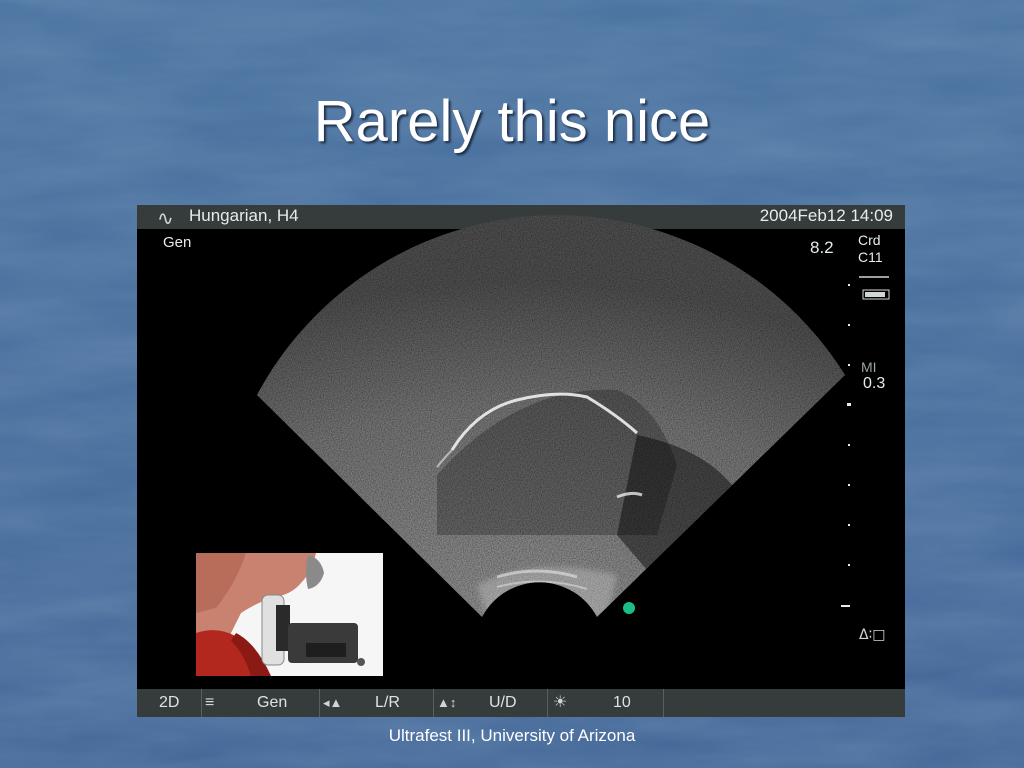 This screenshot has height=768, width=1024. Describe the element at coordinates (447, 702) in the screenshot. I see `ud-flip-icon: ▲↕` at that location.